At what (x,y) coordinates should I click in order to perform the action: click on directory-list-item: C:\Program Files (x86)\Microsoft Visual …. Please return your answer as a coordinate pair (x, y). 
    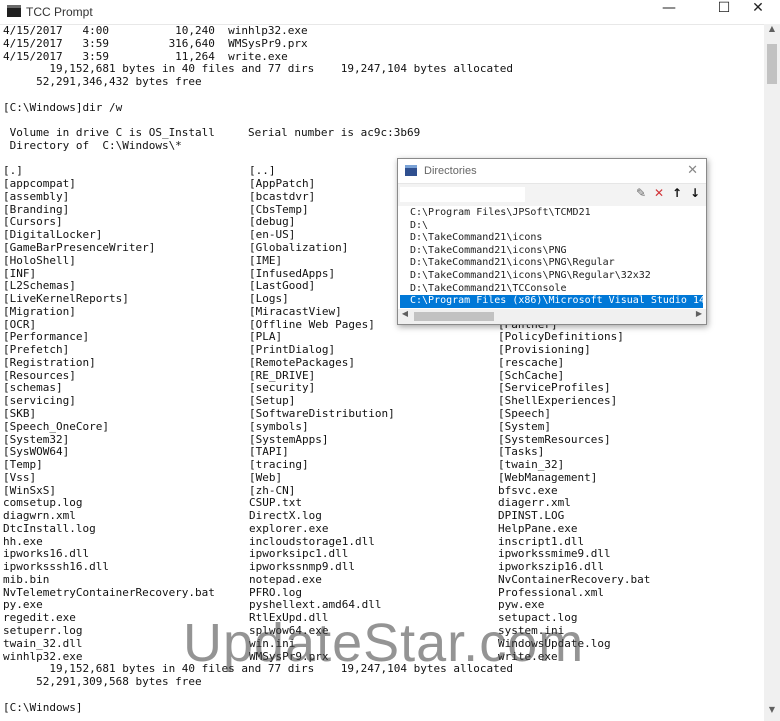
    Looking at the image, I should click on (551, 301).